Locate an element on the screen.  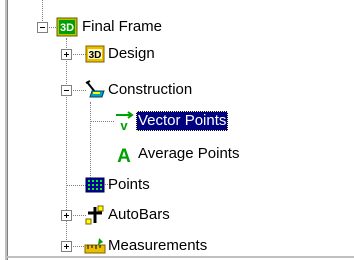
tree-node-label: Vector Points is located at coordinates (182, 121).